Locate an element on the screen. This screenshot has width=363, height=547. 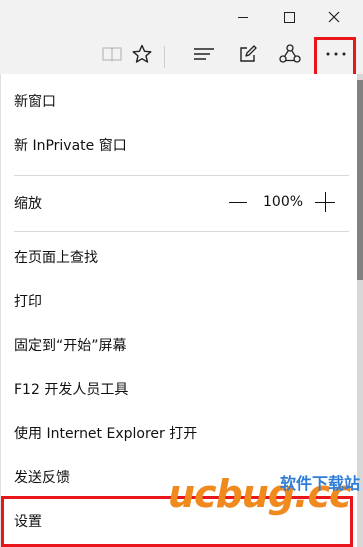
pen-square-icon is located at coordinates (248, 53).